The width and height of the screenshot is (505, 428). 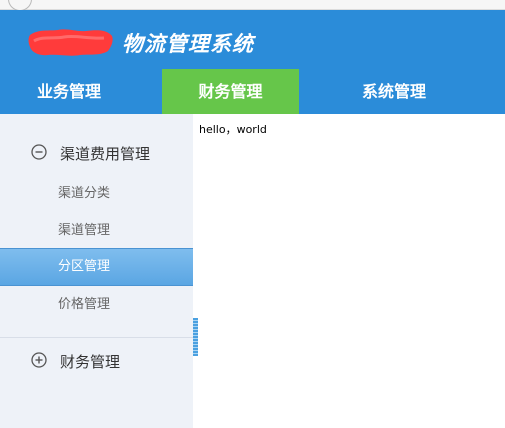 I want to click on sidebar-group-channel-fees: 渠道费用管理, so click(x=96, y=153).